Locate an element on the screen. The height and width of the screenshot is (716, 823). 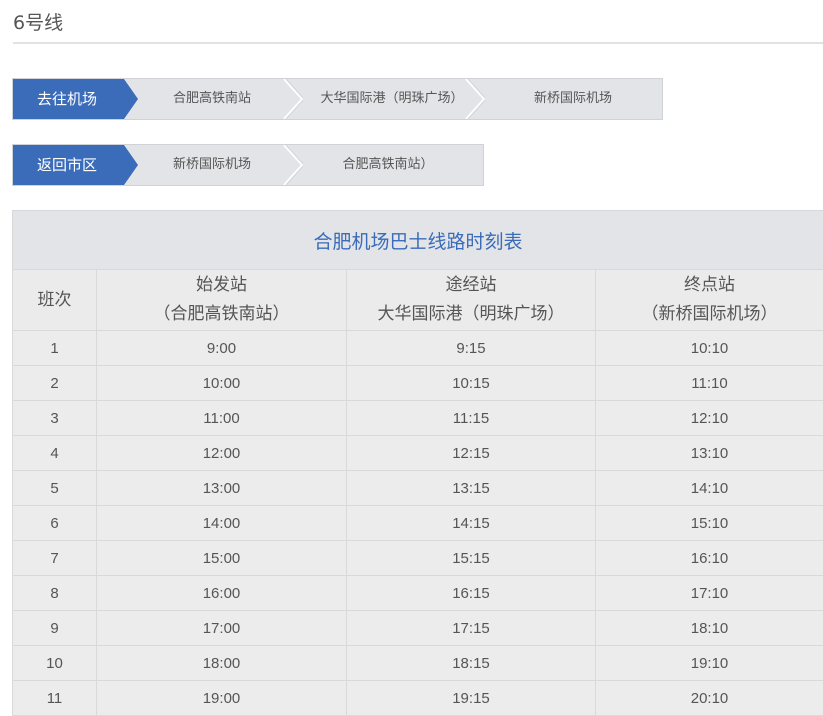
header-via-label: 途经站 is located at coordinates (471, 285).